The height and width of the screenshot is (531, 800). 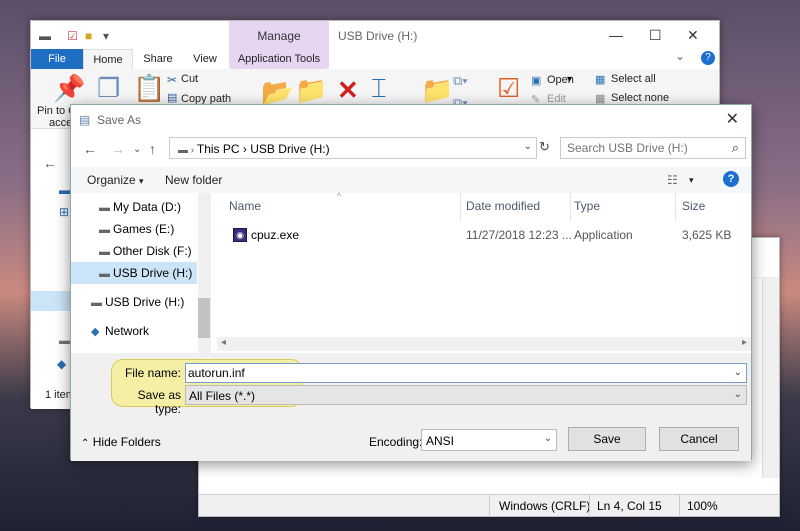 I want to click on save-type-value: All Files (*.*), so click(x=222, y=396).